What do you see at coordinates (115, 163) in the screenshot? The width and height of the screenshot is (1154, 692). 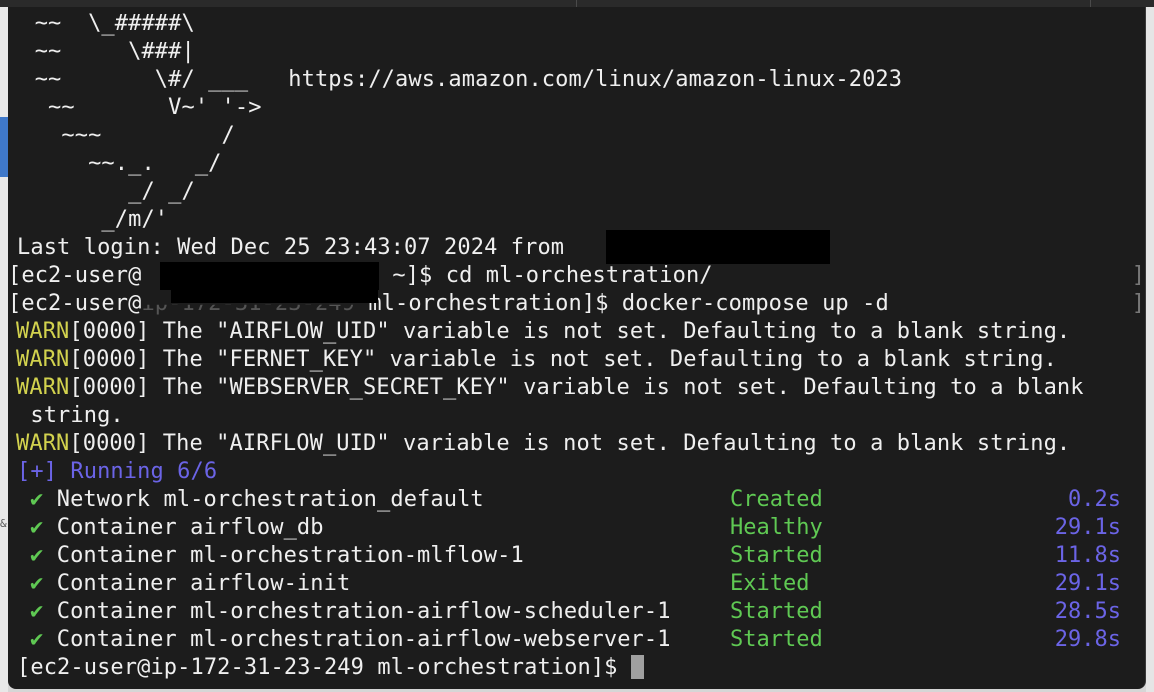 I see `banner-line: ~~._. _/` at bounding box center [115, 163].